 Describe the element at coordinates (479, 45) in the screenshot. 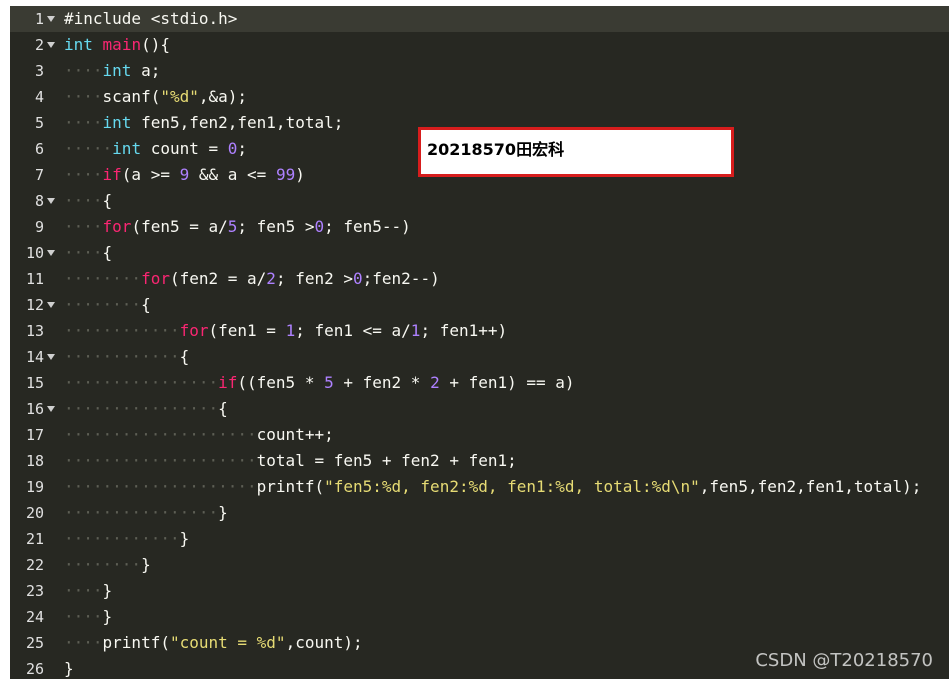

I see `code-line: 2 int main(){` at that location.